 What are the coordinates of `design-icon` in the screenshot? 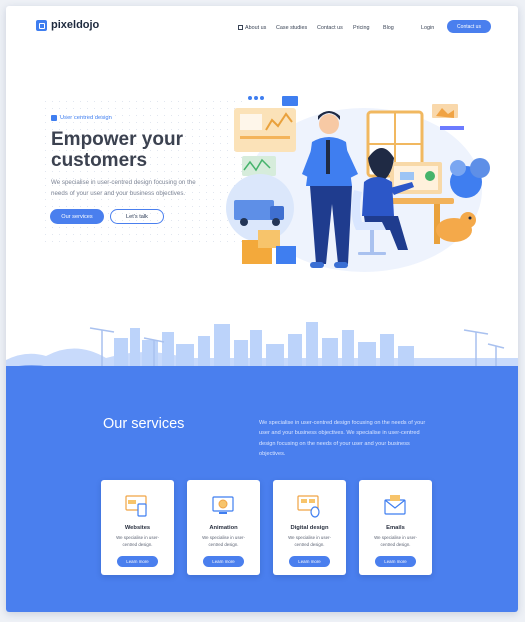 It's located at (54, 118).